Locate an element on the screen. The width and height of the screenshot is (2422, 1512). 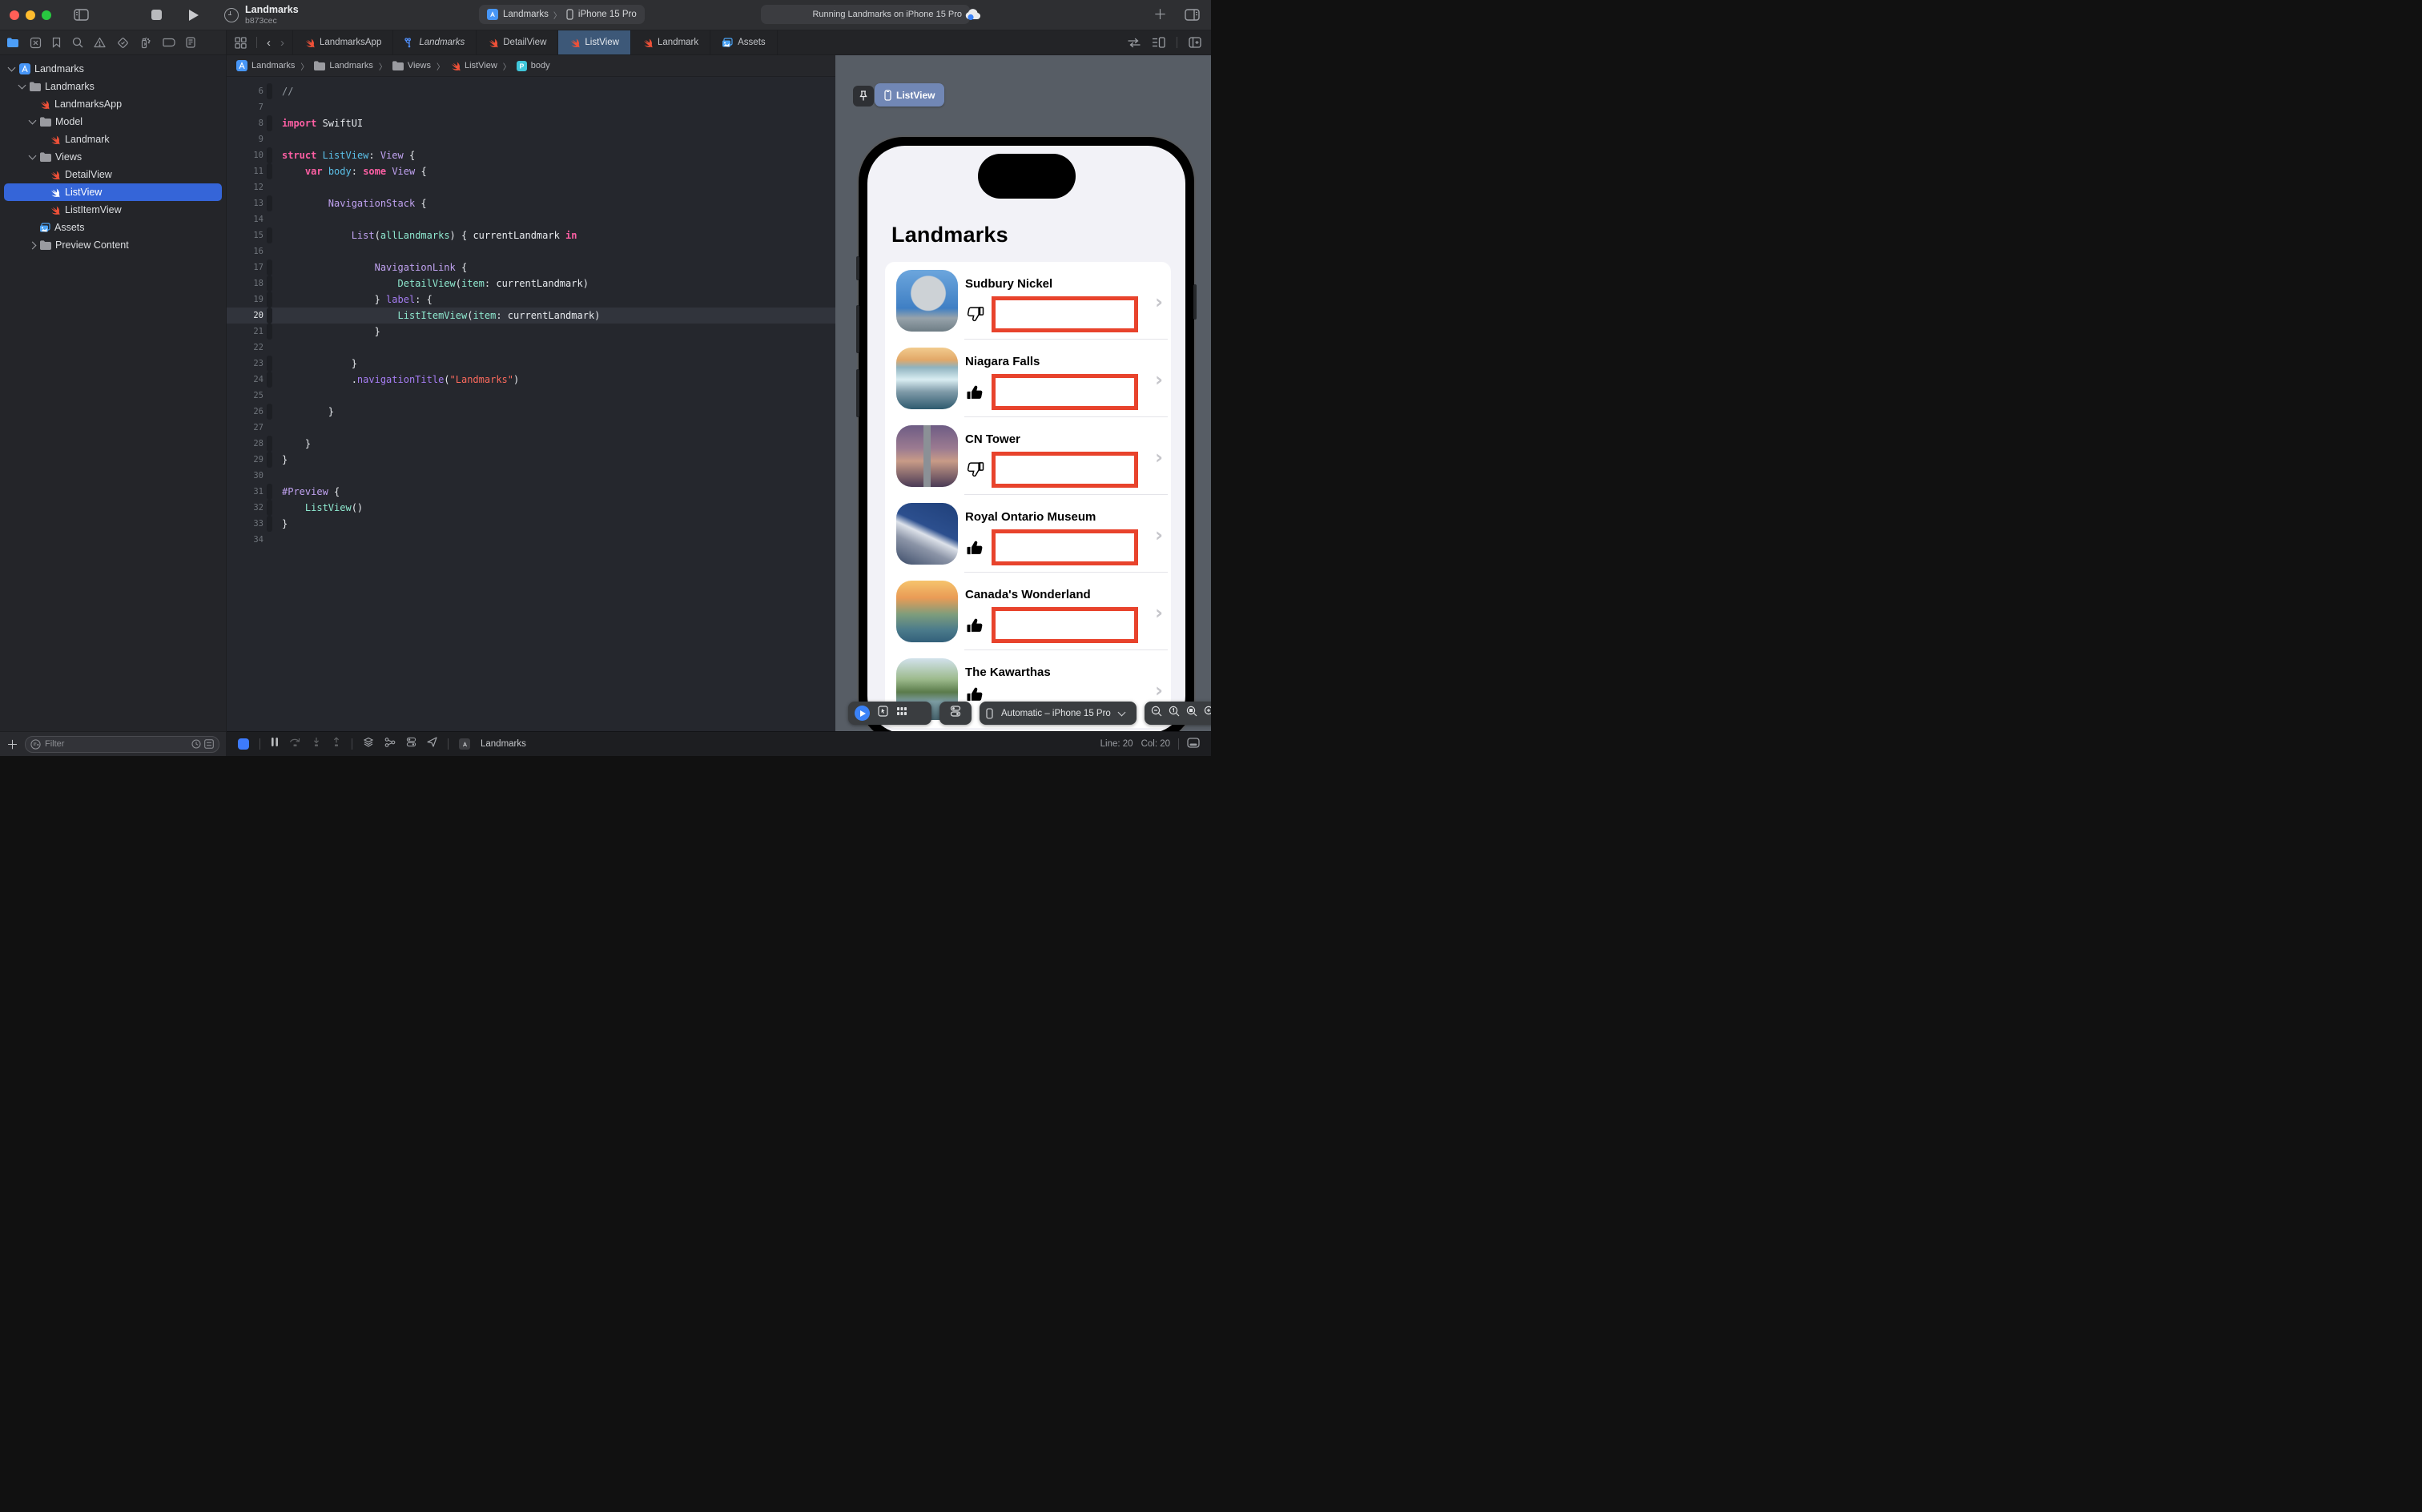
breakpoints-toggle-button is located at coordinates (244, 744).